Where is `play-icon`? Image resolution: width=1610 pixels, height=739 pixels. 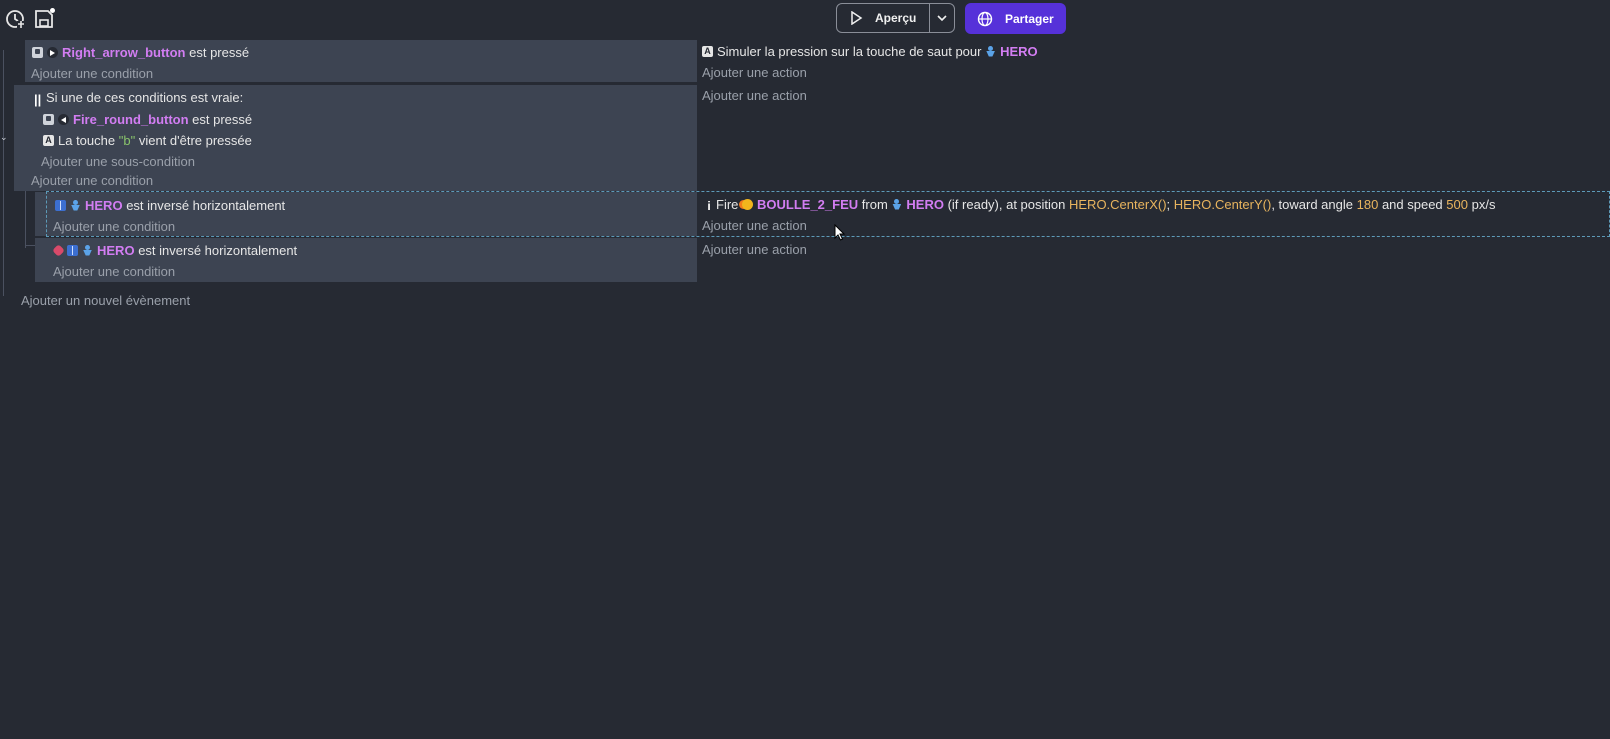
play-icon is located at coordinates (857, 18).